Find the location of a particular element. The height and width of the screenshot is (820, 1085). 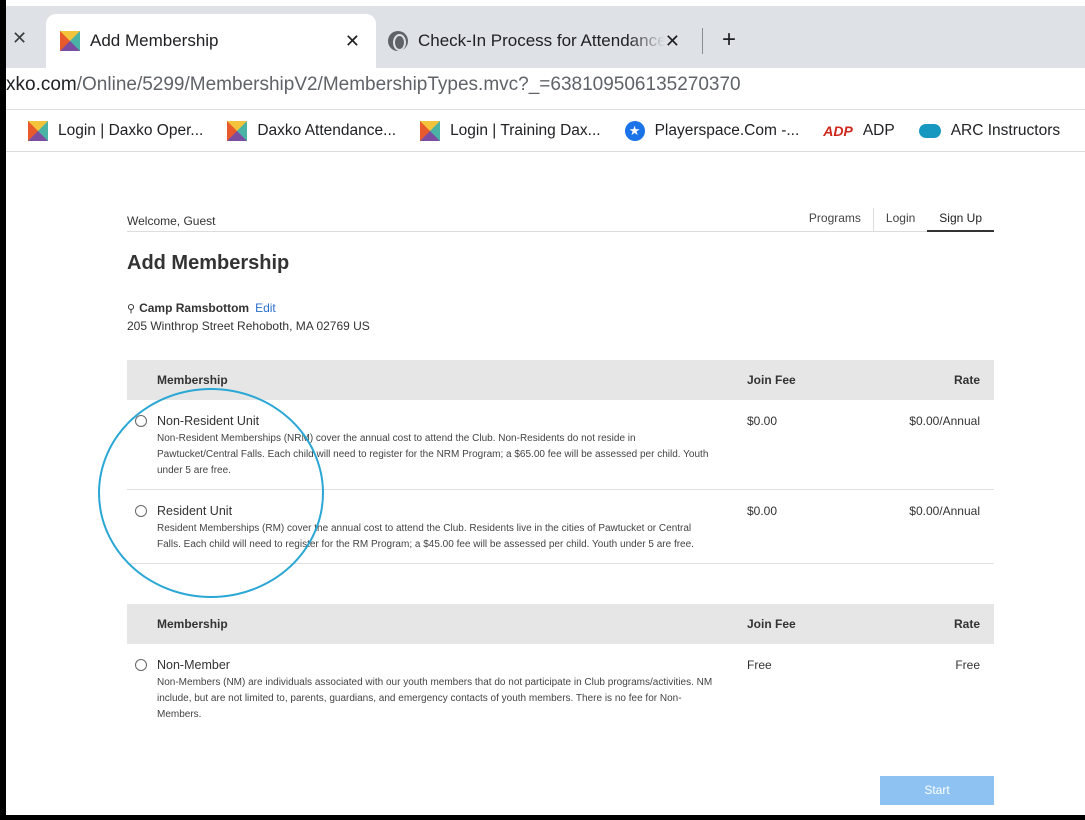

start-button: Start is located at coordinates (937, 790).